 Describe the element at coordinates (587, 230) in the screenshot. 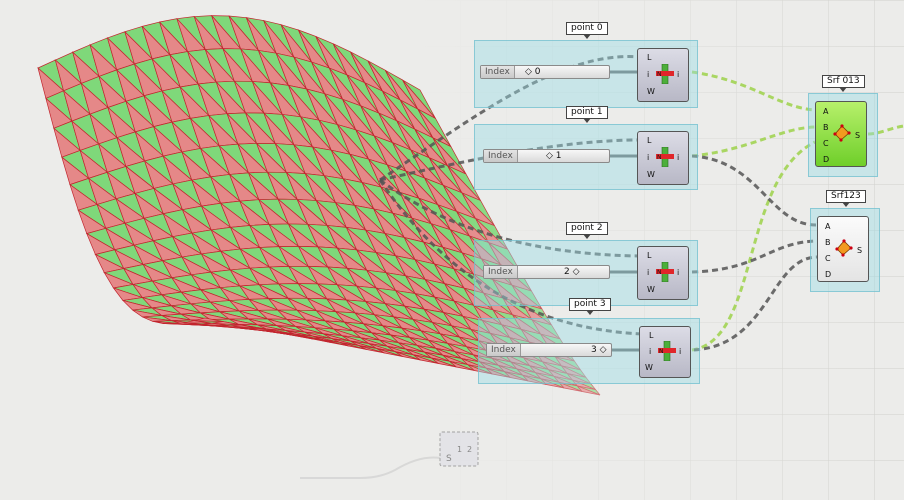

I see `tag-point-2: point 2` at that location.